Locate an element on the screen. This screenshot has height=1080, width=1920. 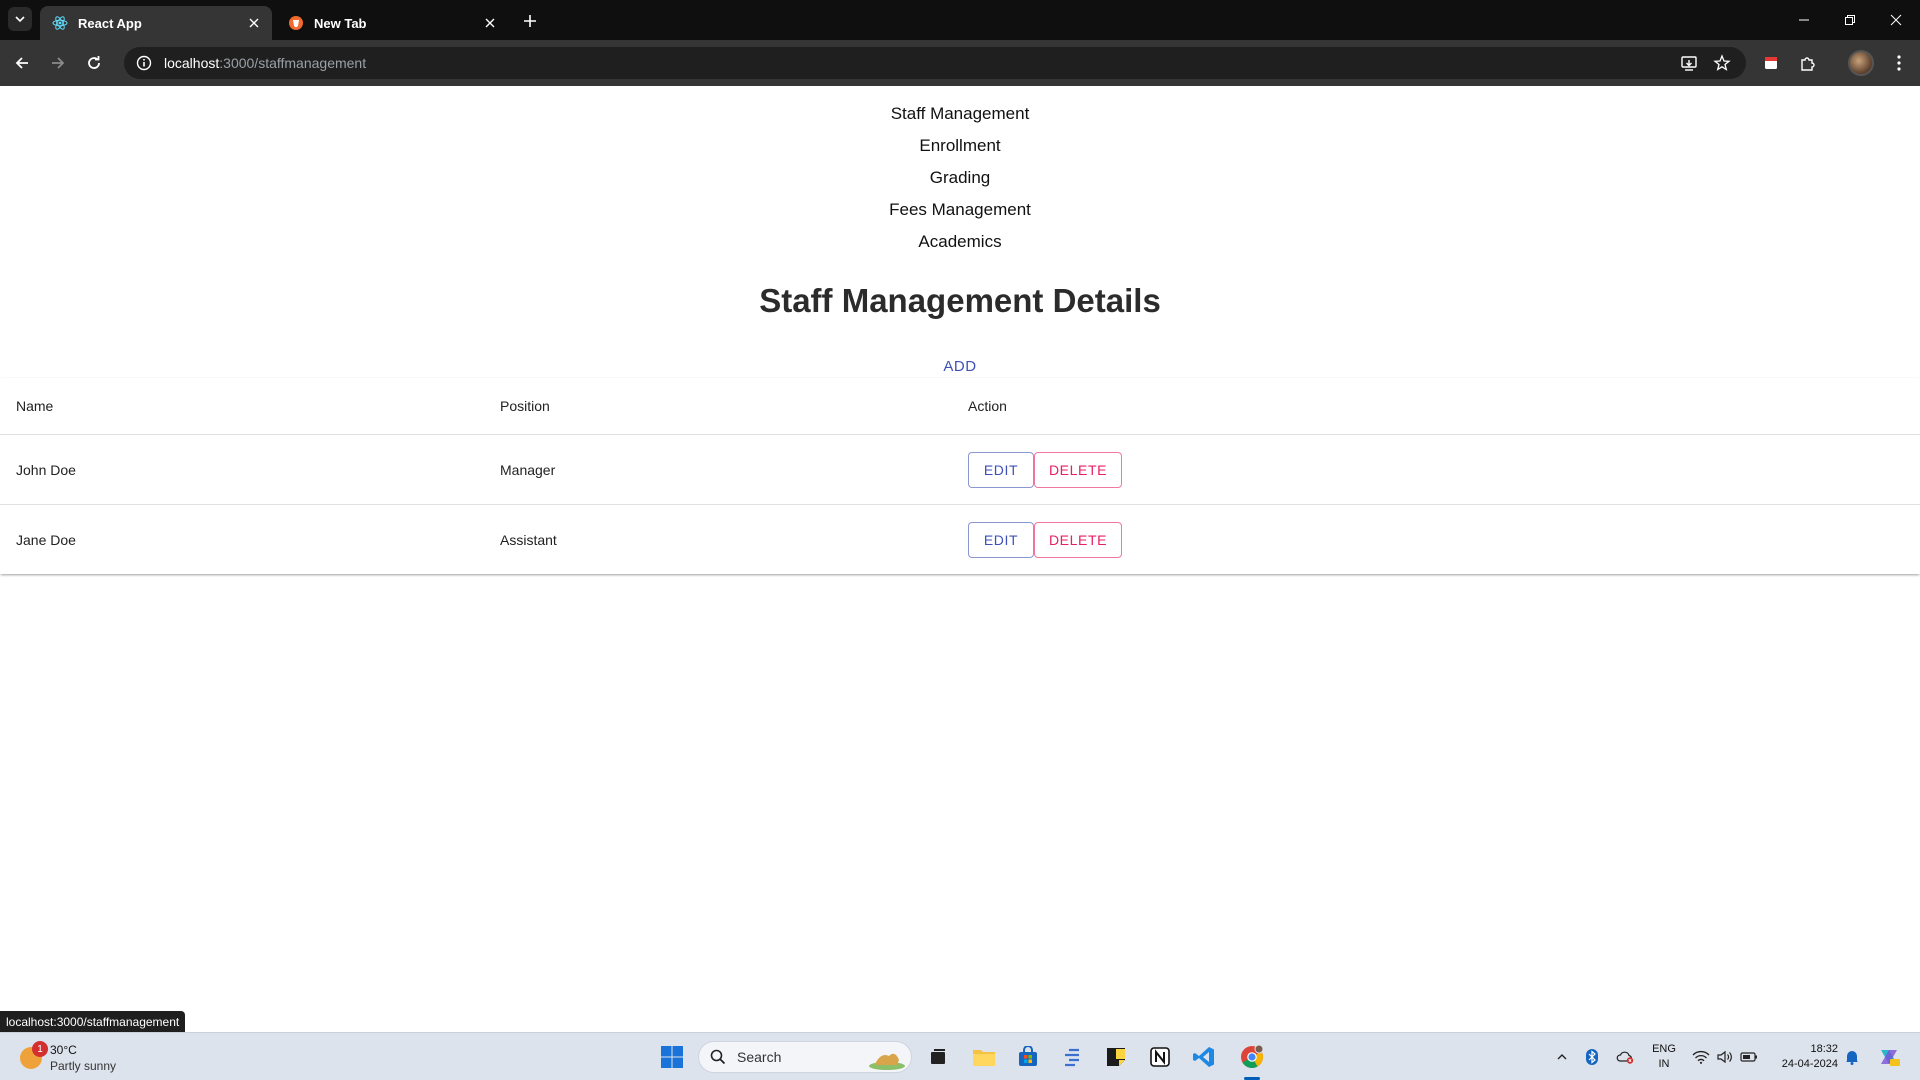
star-icon is located at coordinates (1722, 62).